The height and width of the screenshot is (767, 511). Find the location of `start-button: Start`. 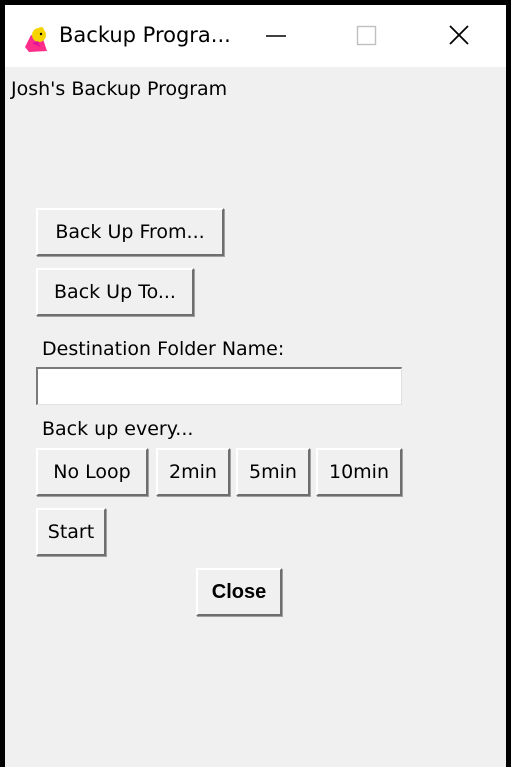

start-button: Start is located at coordinates (71, 532).